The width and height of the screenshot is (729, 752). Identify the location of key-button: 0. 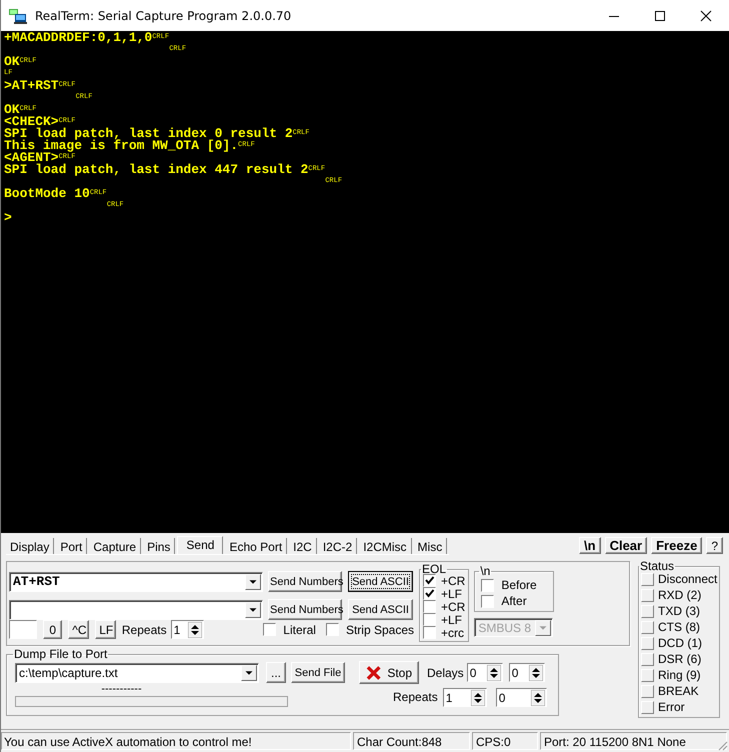
(52, 629).